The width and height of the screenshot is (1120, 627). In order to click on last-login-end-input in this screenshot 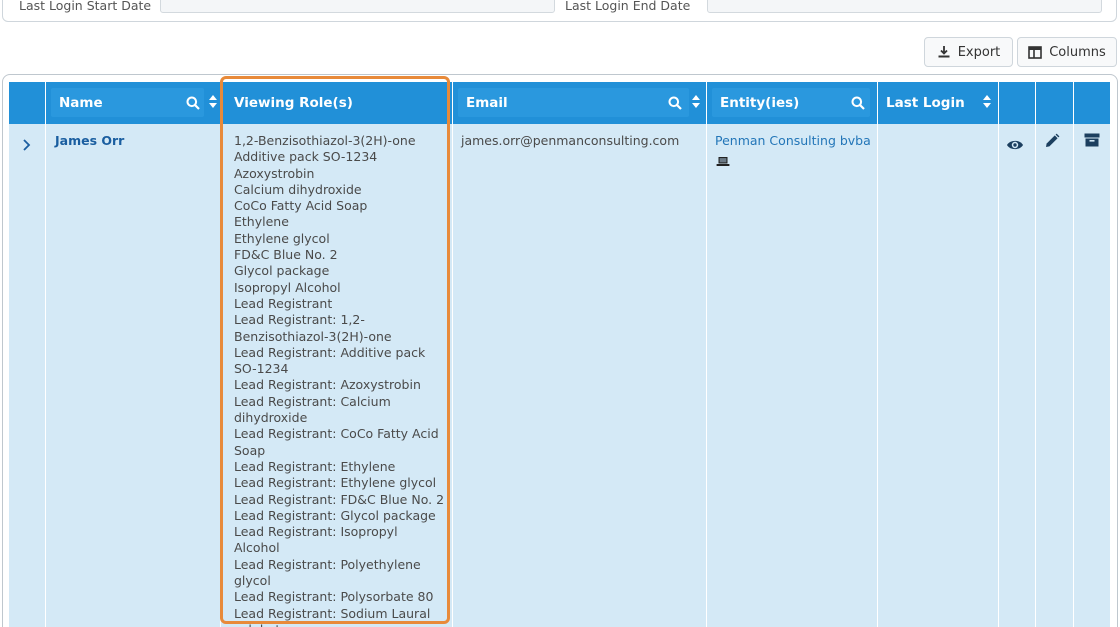, I will do `click(904, 6)`.